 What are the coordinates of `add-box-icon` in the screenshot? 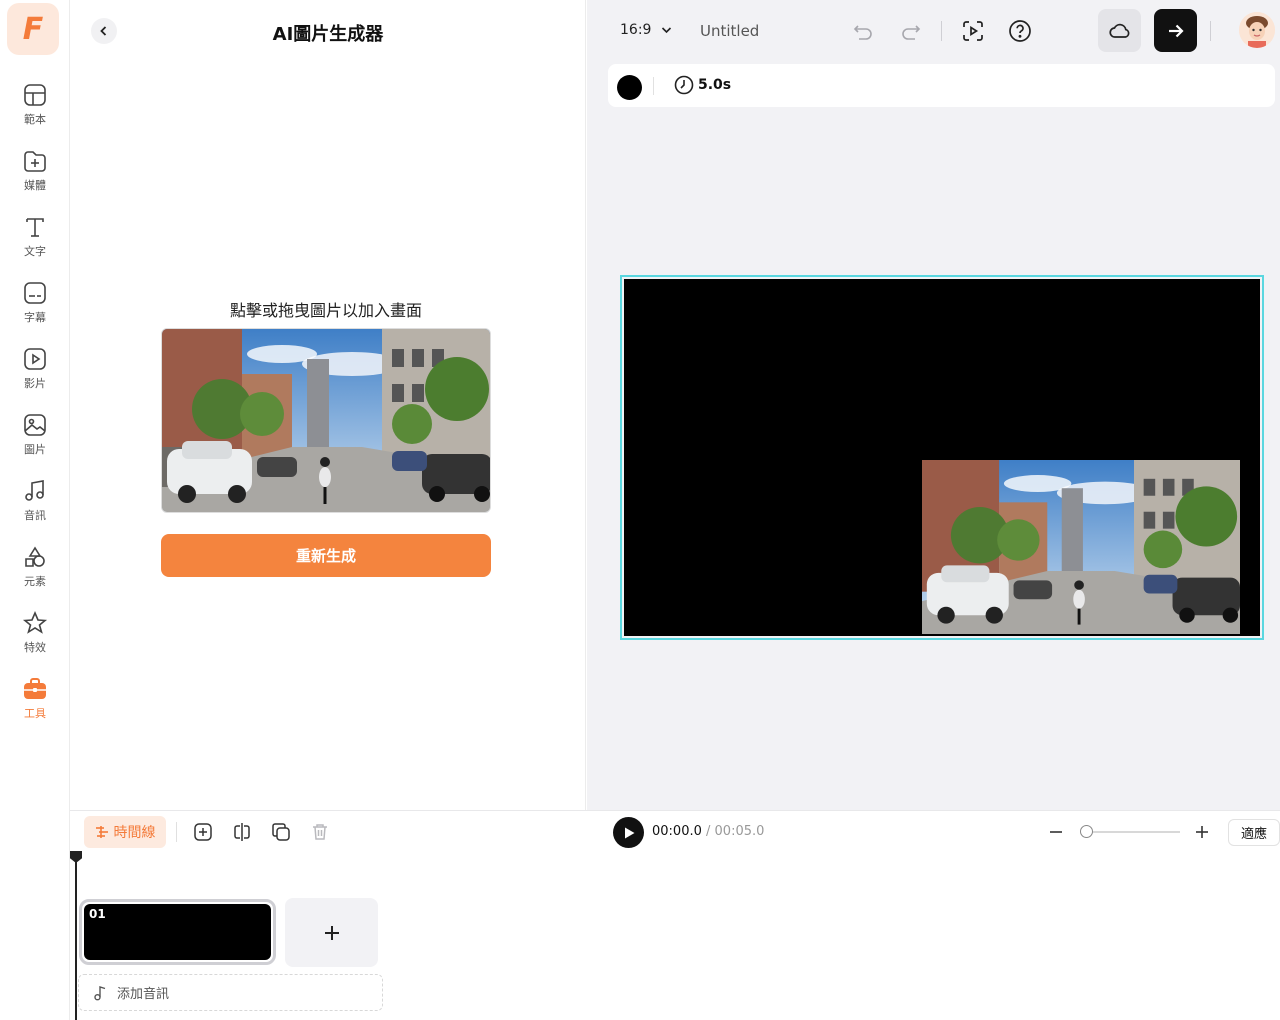 It's located at (203, 832).